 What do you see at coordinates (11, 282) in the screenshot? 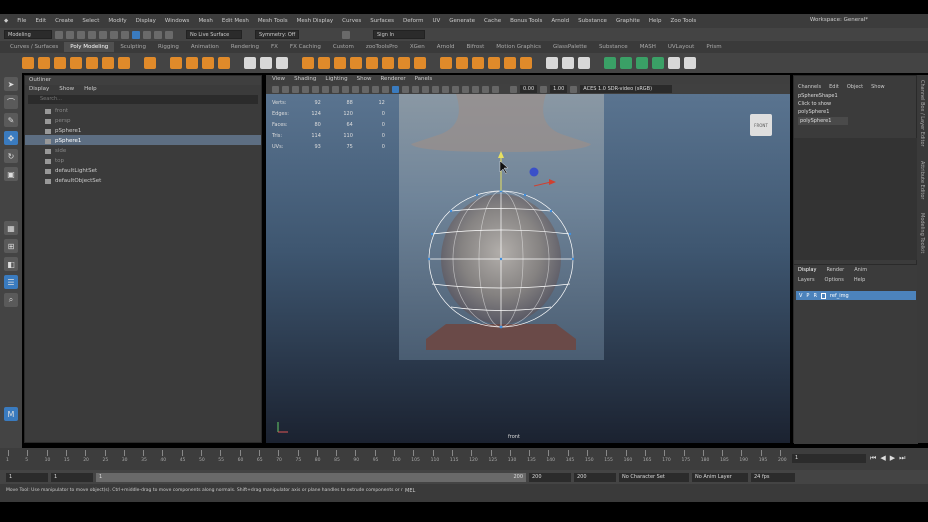
I see `outliner-layout-icon: ☰` at bounding box center [11, 282].